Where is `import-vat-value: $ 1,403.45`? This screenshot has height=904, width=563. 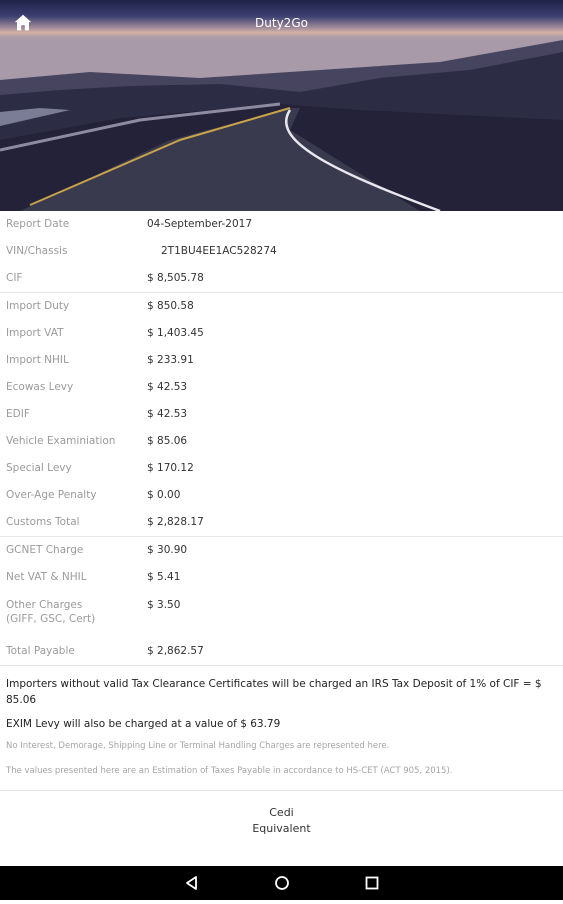
import-vat-value: $ 1,403.45 is located at coordinates (175, 333).